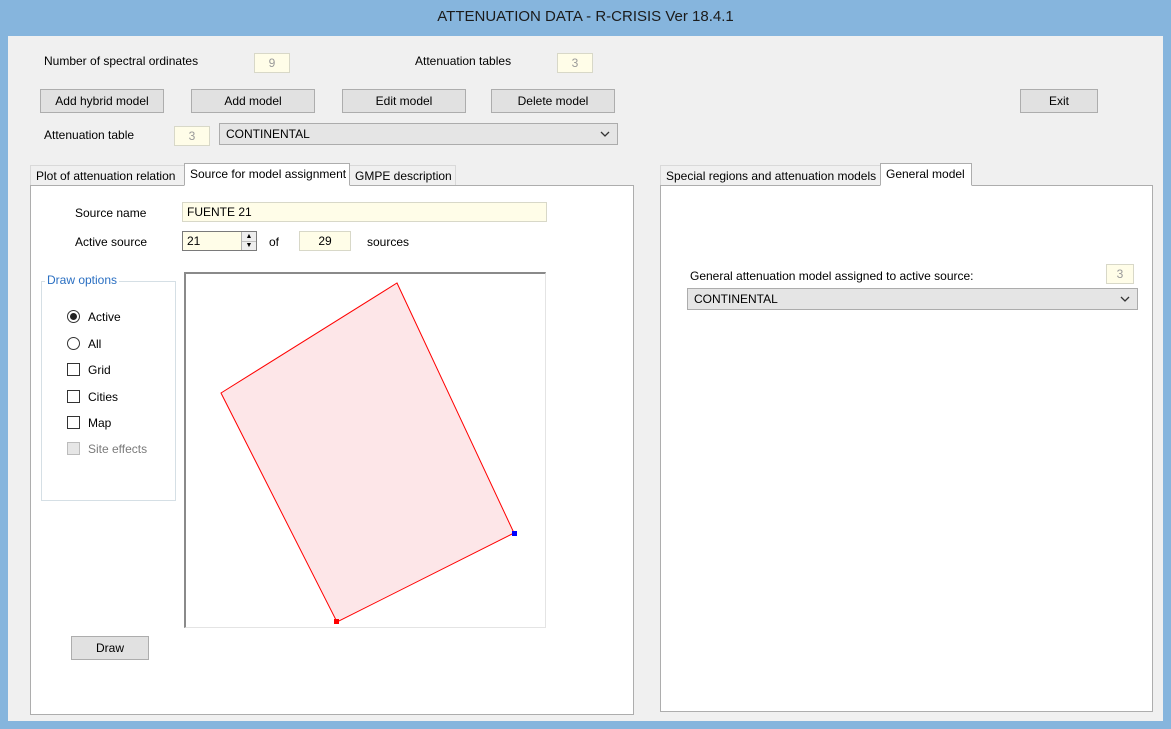  Describe the element at coordinates (736, 299) in the screenshot. I see `general-model-combo-value: CONTINENTAL` at that location.